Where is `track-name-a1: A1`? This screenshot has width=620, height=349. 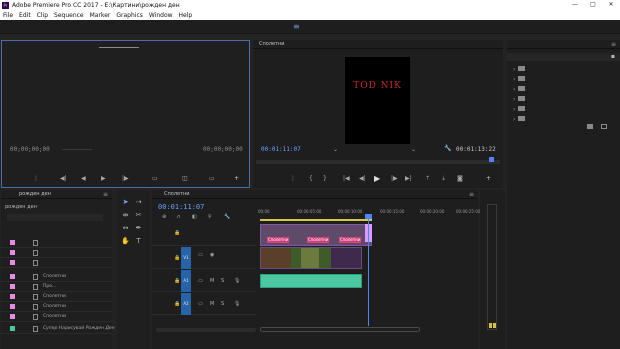 track-name-a1: A1 is located at coordinates (186, 281).